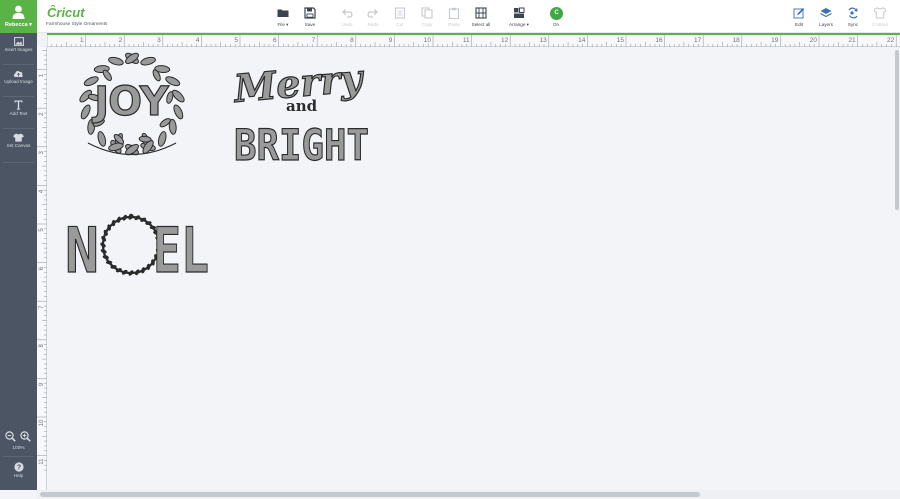  I want to click on wreath-ring, so click(131, 245).